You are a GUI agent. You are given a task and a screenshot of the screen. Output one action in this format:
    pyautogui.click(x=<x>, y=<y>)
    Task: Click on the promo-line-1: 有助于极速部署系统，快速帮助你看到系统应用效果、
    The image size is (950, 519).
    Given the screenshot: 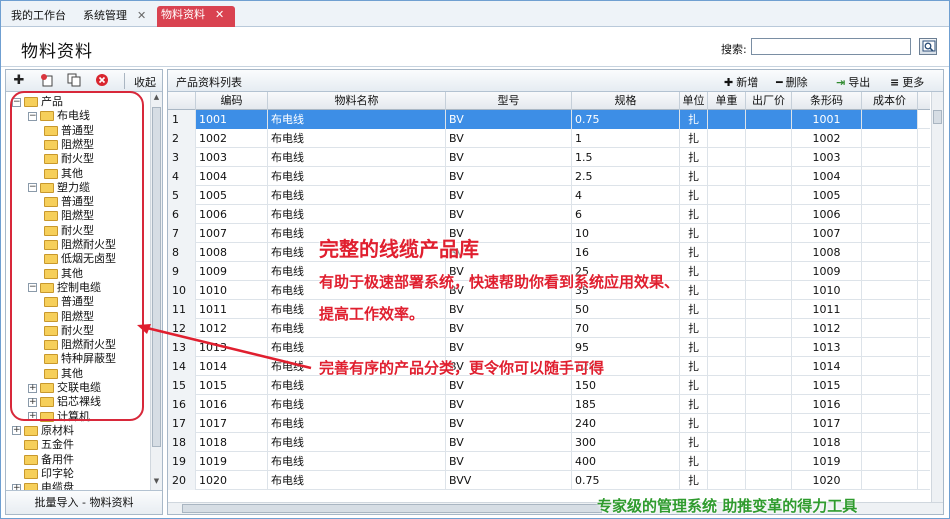 What is the action you would take?
    pyautogui.click(x=499, y=282)
    